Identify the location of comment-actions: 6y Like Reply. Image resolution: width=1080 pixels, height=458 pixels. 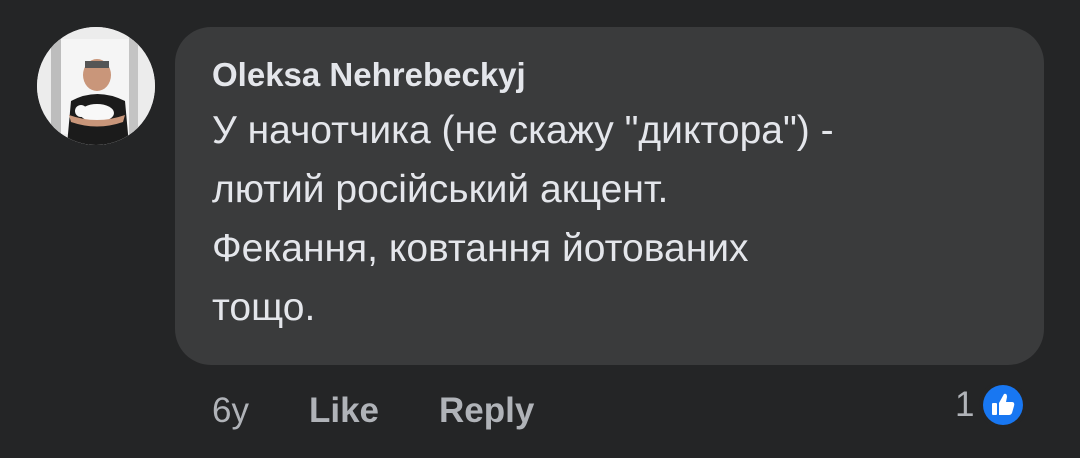
(373, 411).